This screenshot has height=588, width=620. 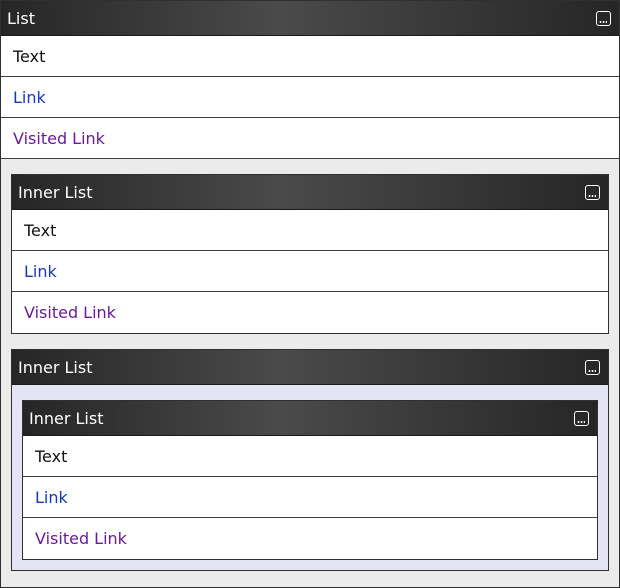 I want to click on inner-list-1-title: Inner List, so click(x=55, y=192).